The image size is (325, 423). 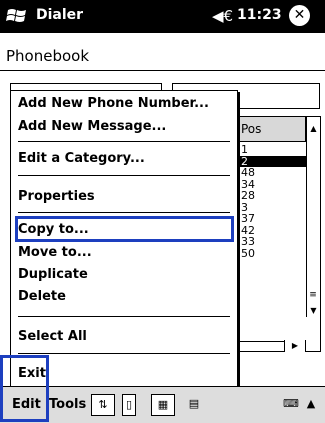 What do you see at coordinates (271, 219) in the screenshot?
I see `list-item: 37` at bounding box center [271, 219].